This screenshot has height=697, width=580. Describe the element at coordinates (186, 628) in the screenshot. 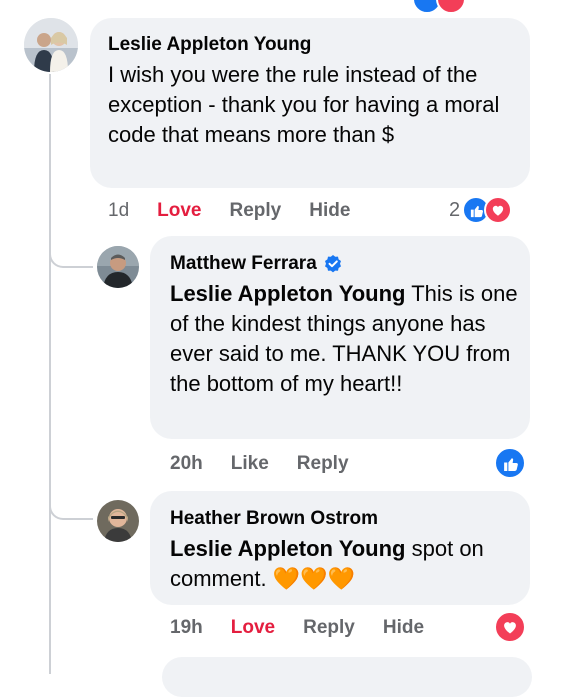

I see `timestamp: 19h` at that location.